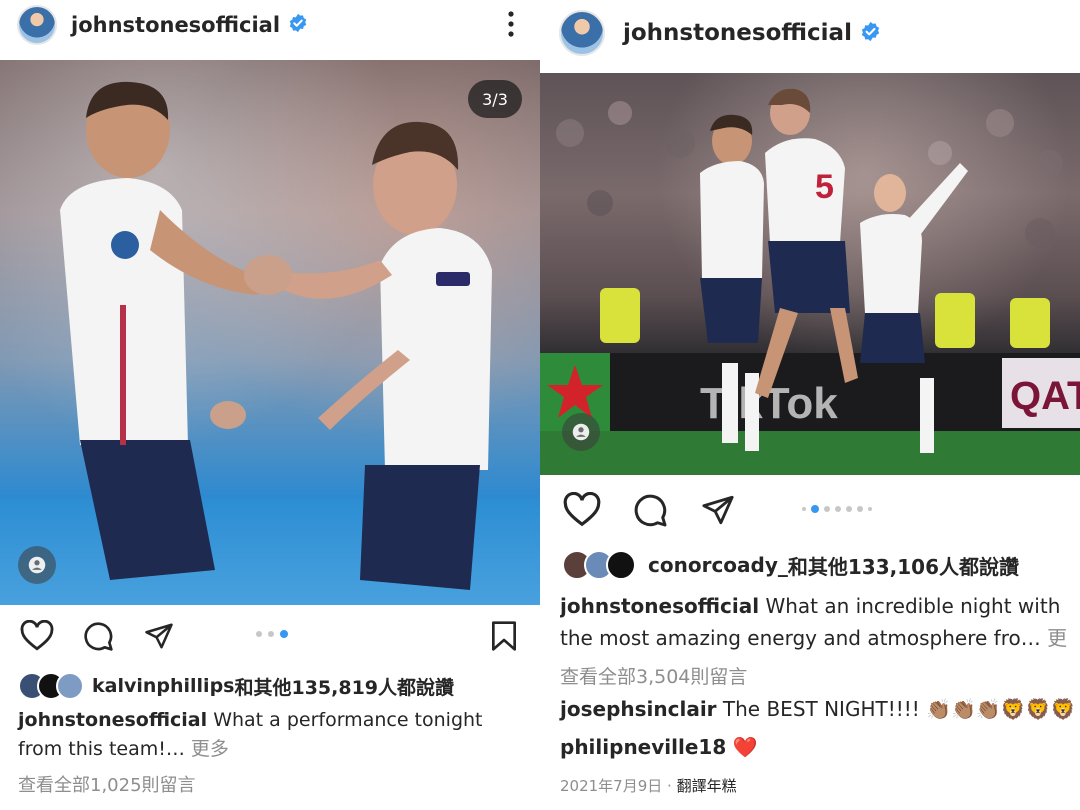  I want to click on comment-username: philipneville18, so click(643, 747).